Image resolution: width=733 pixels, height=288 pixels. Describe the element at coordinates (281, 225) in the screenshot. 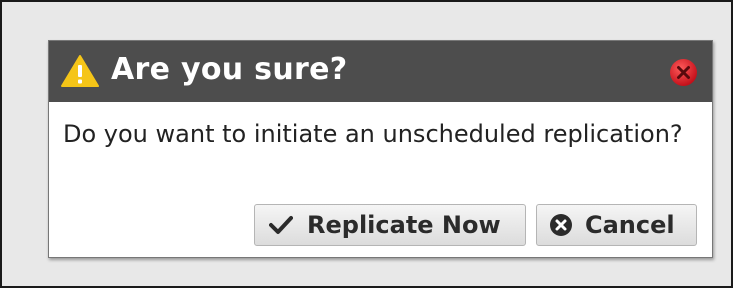

I see `checkmark-icon` at that location.